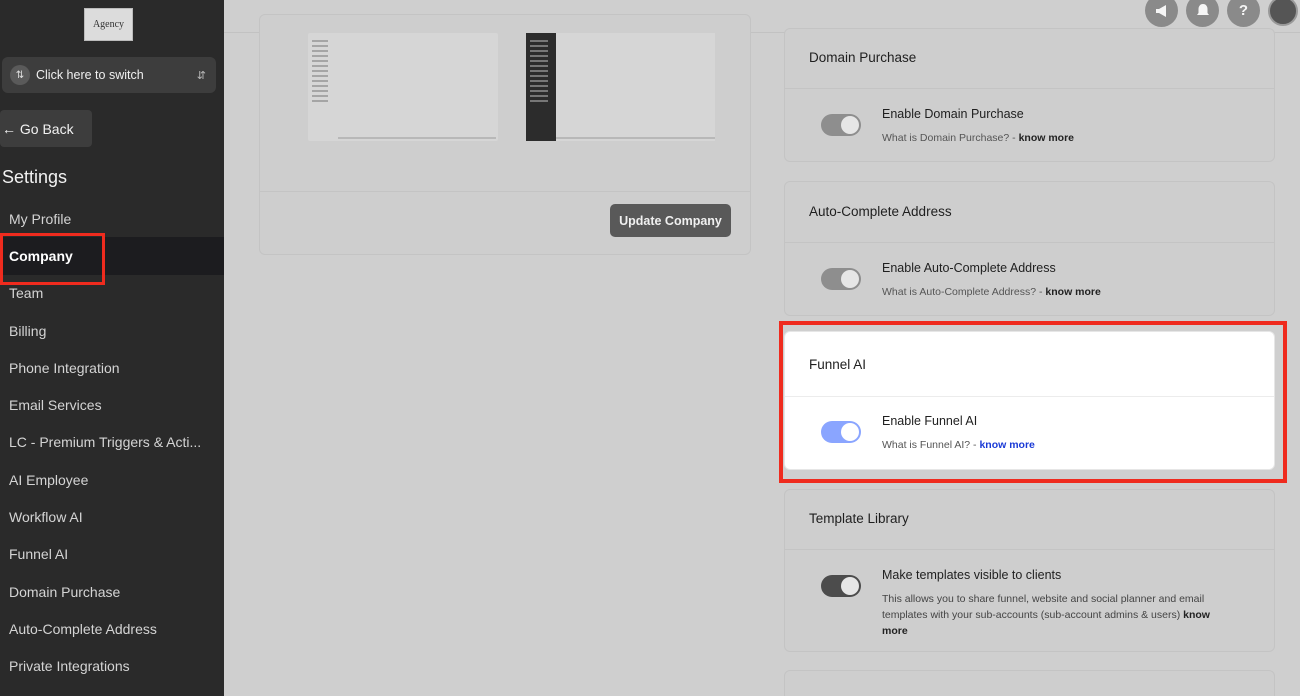 This screenshot has height=696, width=1300. I want to click on go-back-button: ← Go Back, so click(46, 128).